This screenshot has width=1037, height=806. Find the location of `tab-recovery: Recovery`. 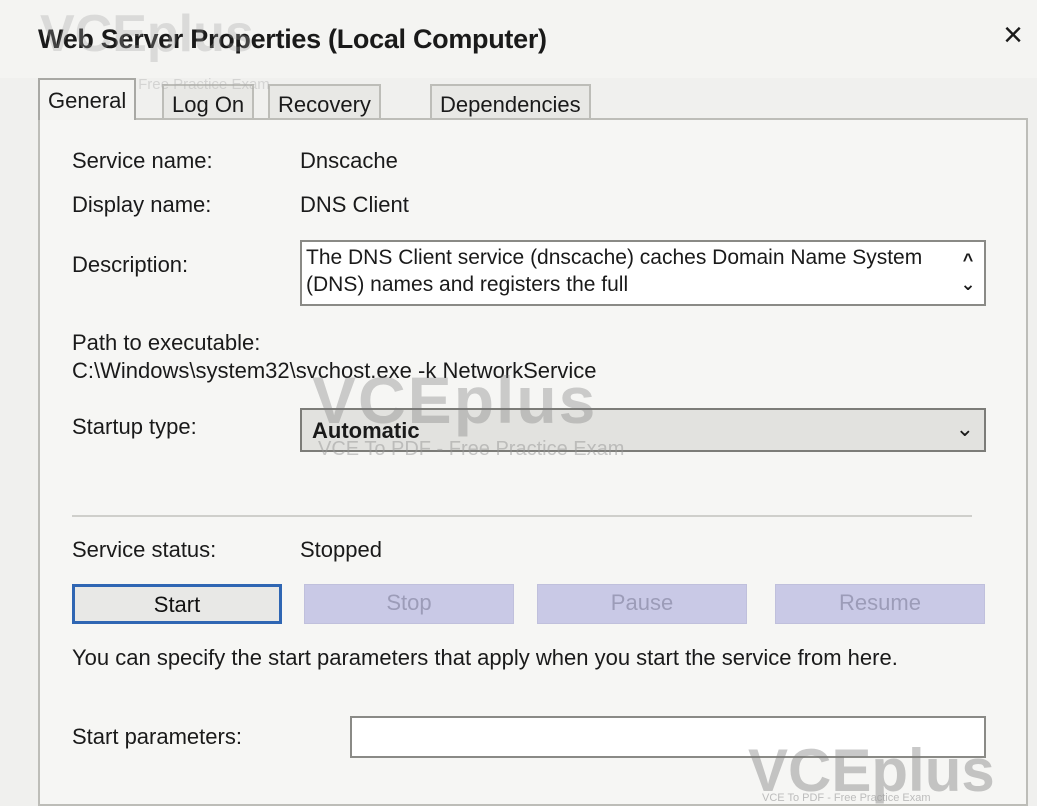

tab-recovery: Recovery is located at coordinates (324, 101).